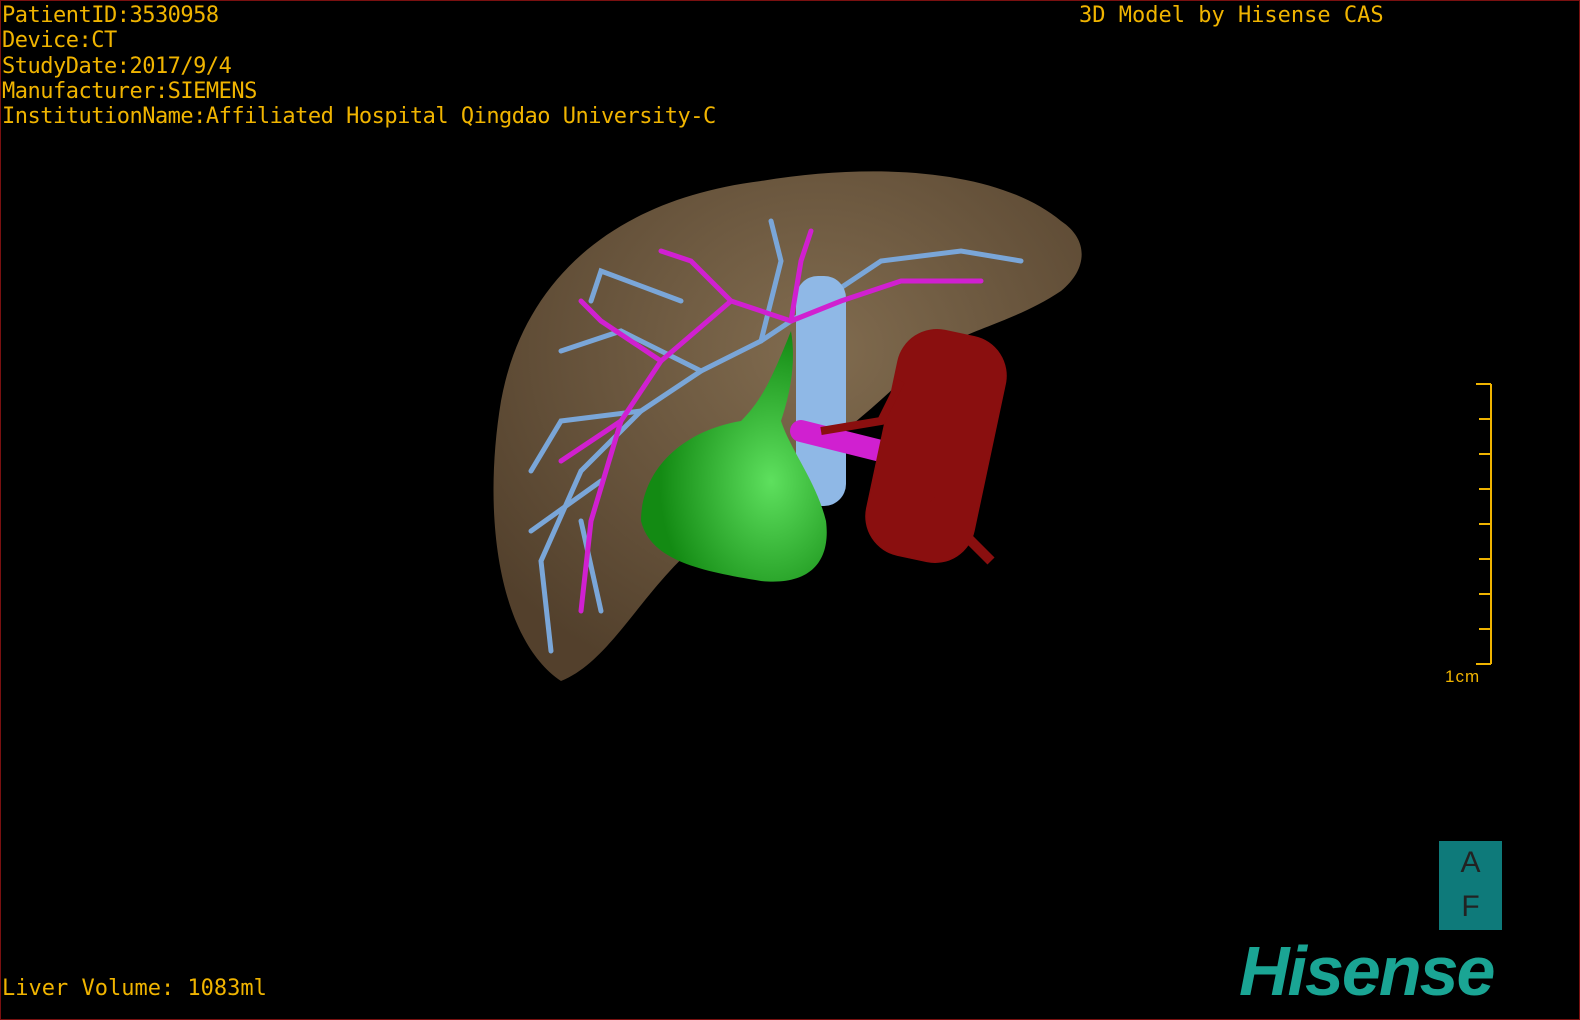 The image size is (1580, 1020). I want to click on manufacturer: Manufacturer:SIEMENS, so click(129, 91).